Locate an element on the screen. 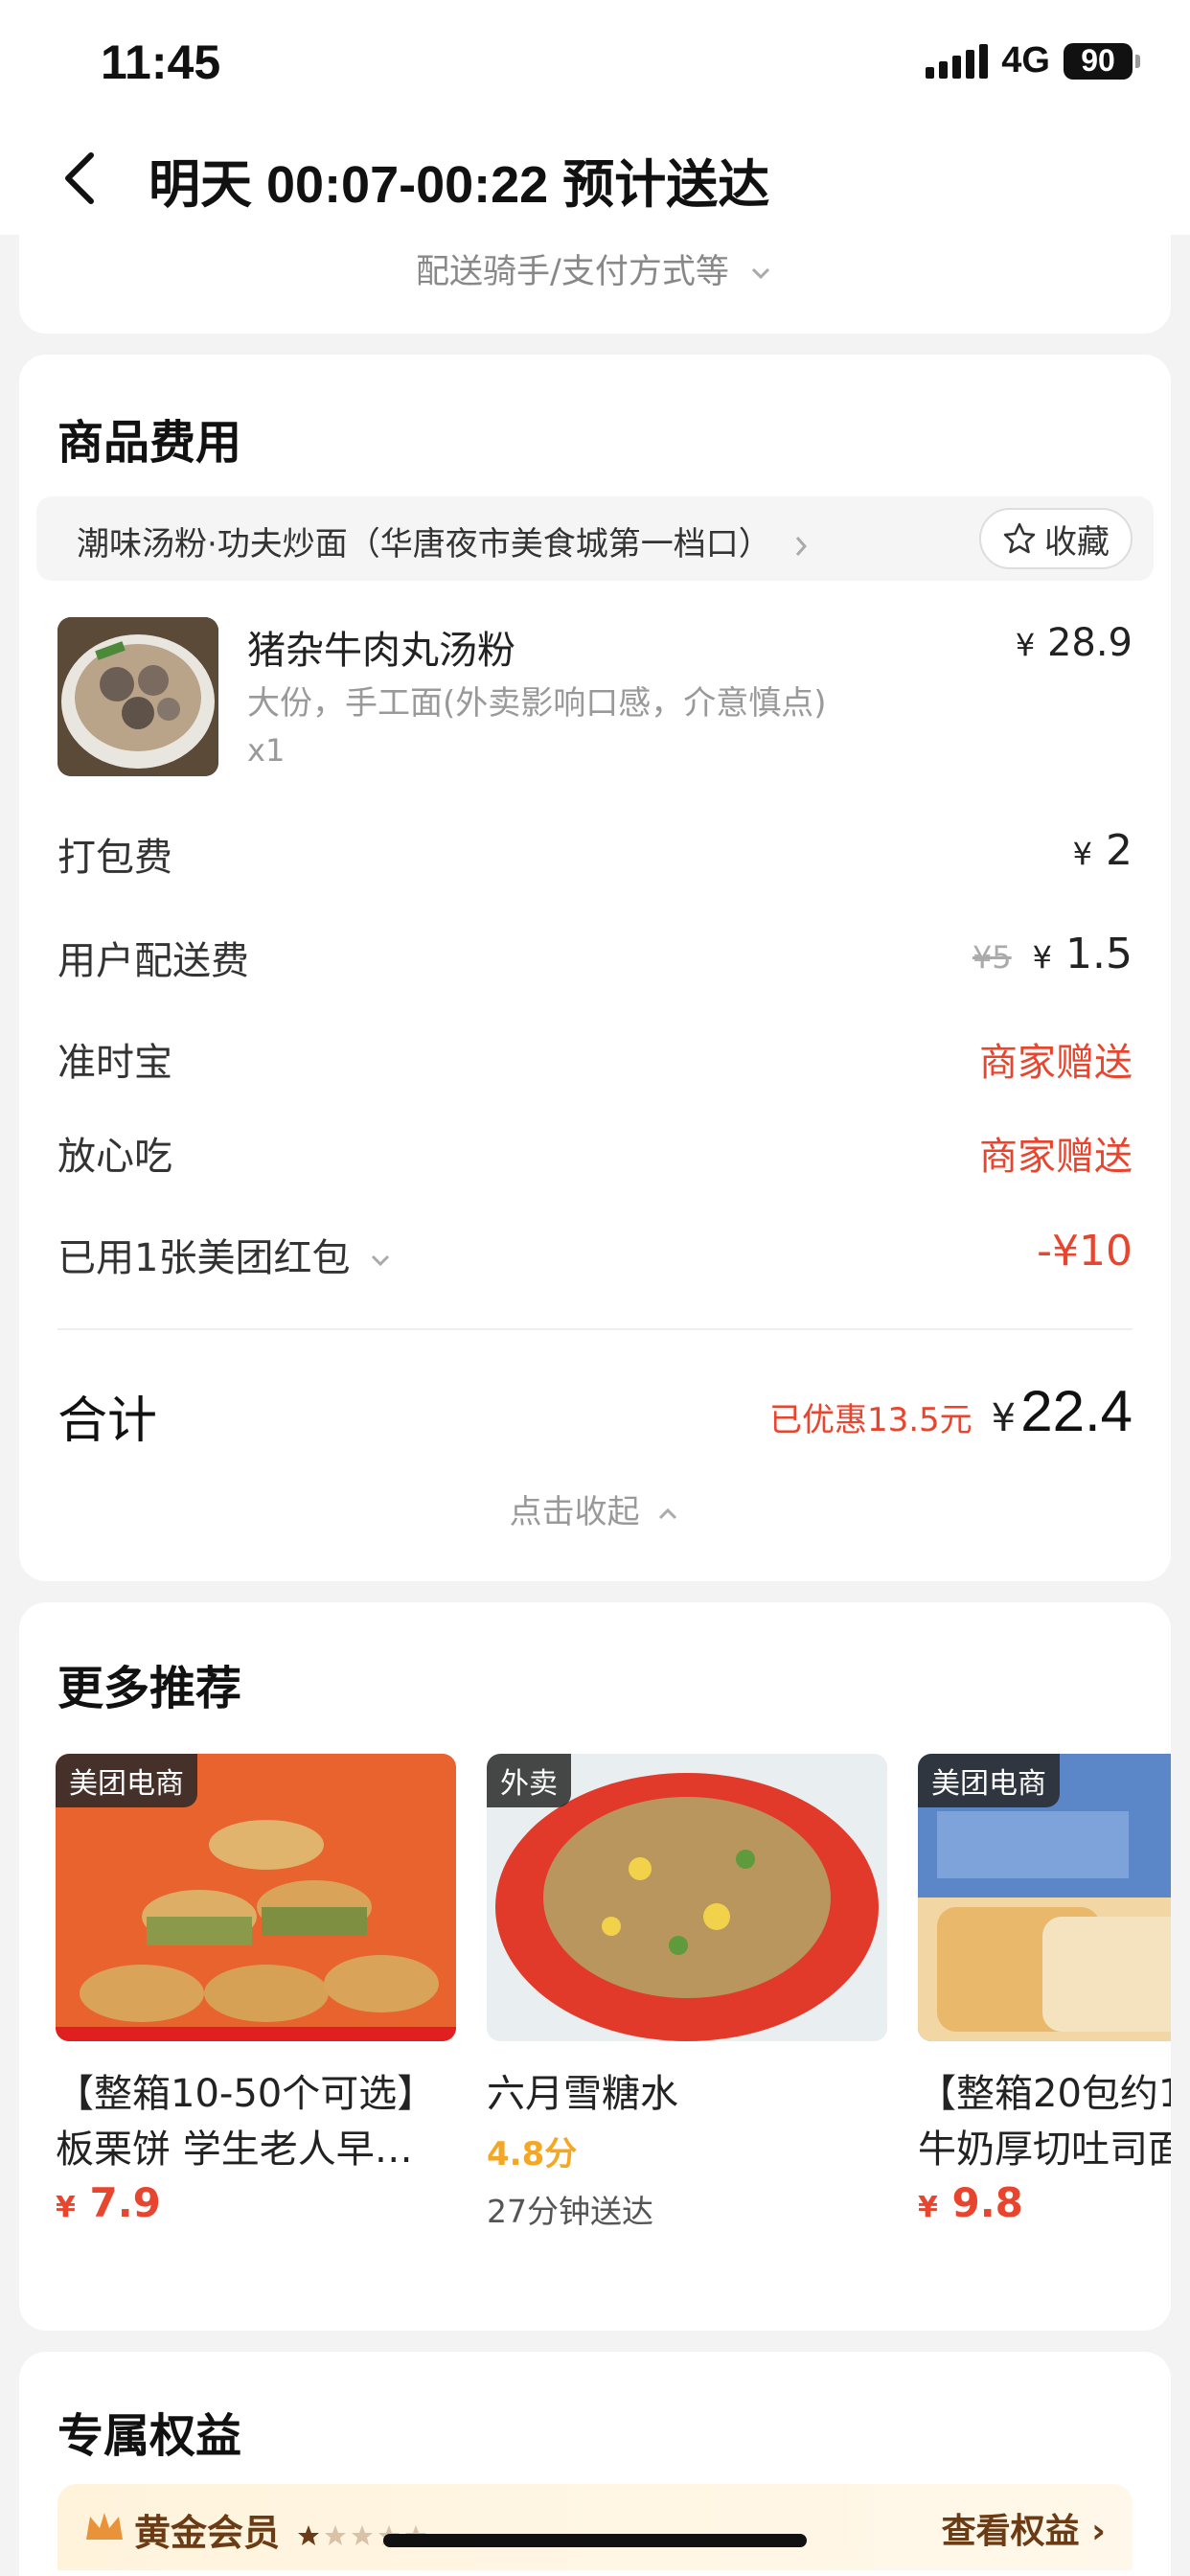 The height and width of the screenshot is (2576, 1190). total-price: ¥ 22.4 is located at coordinates (1063, 1411).